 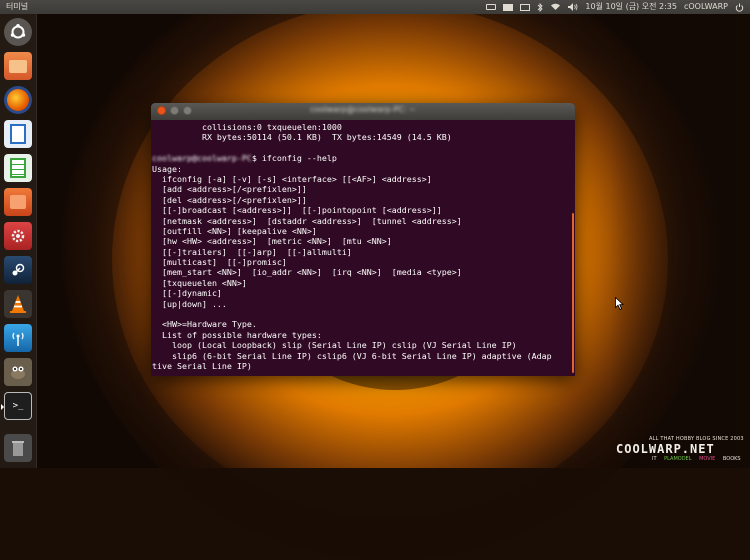 I want to click on launcher-software-center-button, so click(x=18, y=202).